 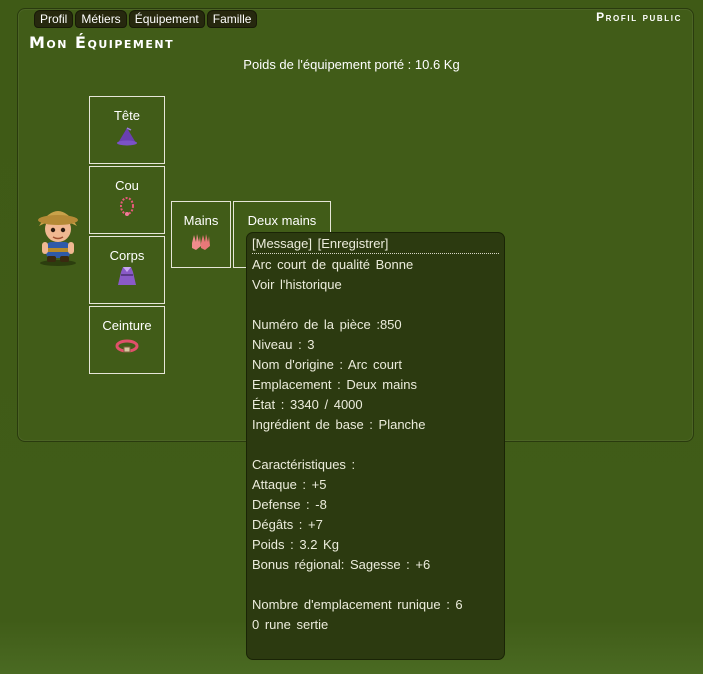 What do you see at coordinates (289, 504) in the screenshot?
I see `stat-defense: Defense : -8` at bounding box center [289, 504].